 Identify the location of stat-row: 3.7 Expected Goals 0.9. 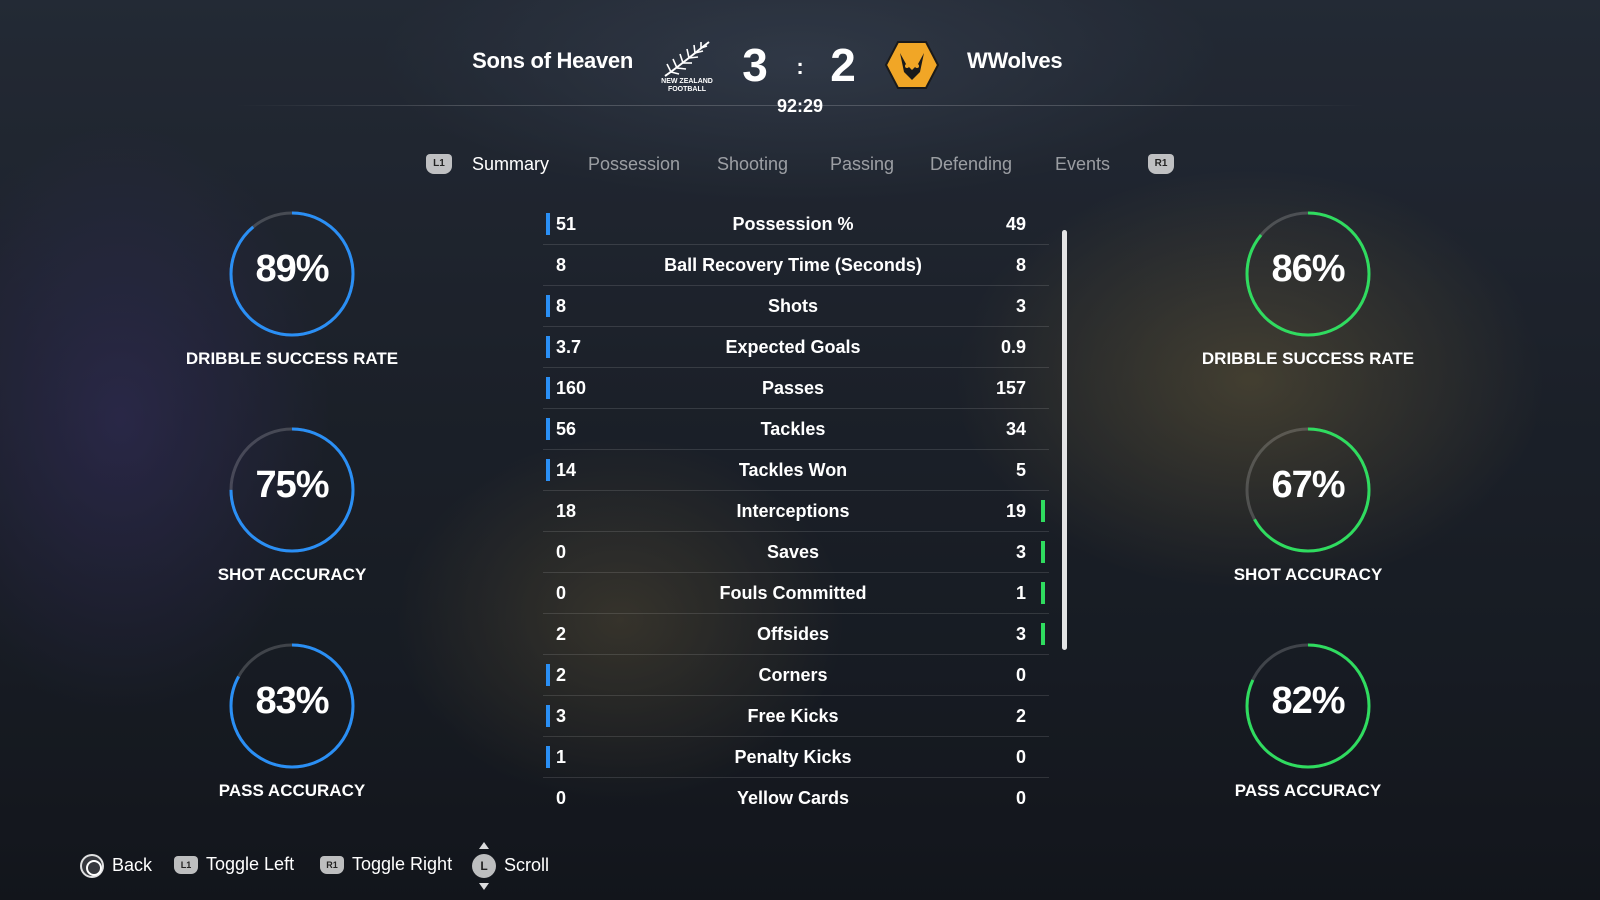
(796, 348).